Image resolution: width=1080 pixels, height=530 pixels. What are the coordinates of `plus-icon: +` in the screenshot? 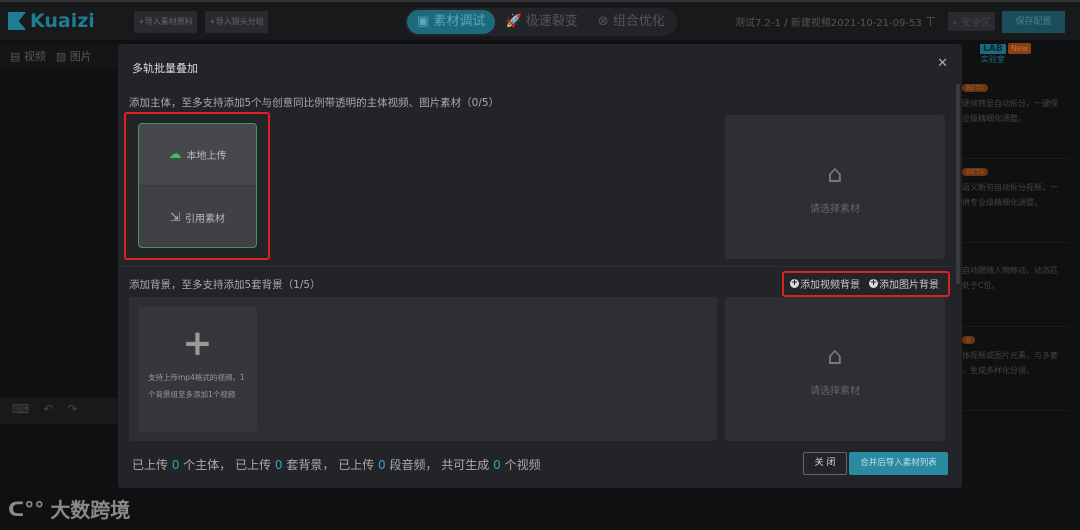 It's located at (197, 343).